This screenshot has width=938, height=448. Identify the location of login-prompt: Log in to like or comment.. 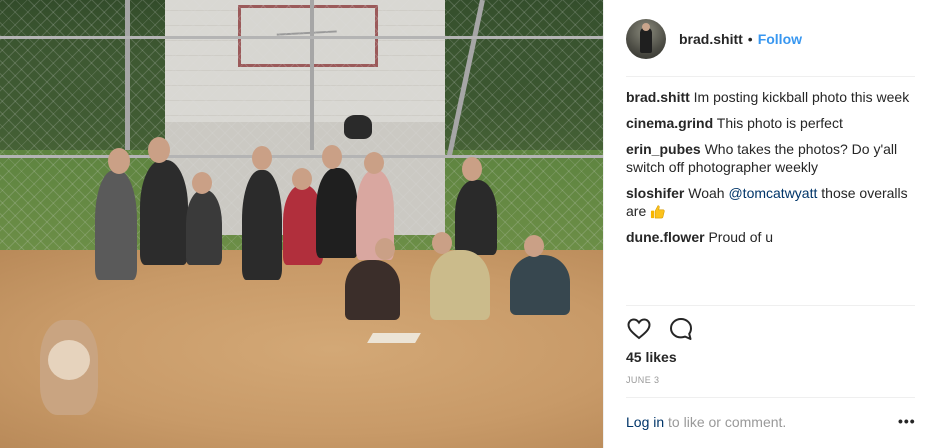
(706, 422).